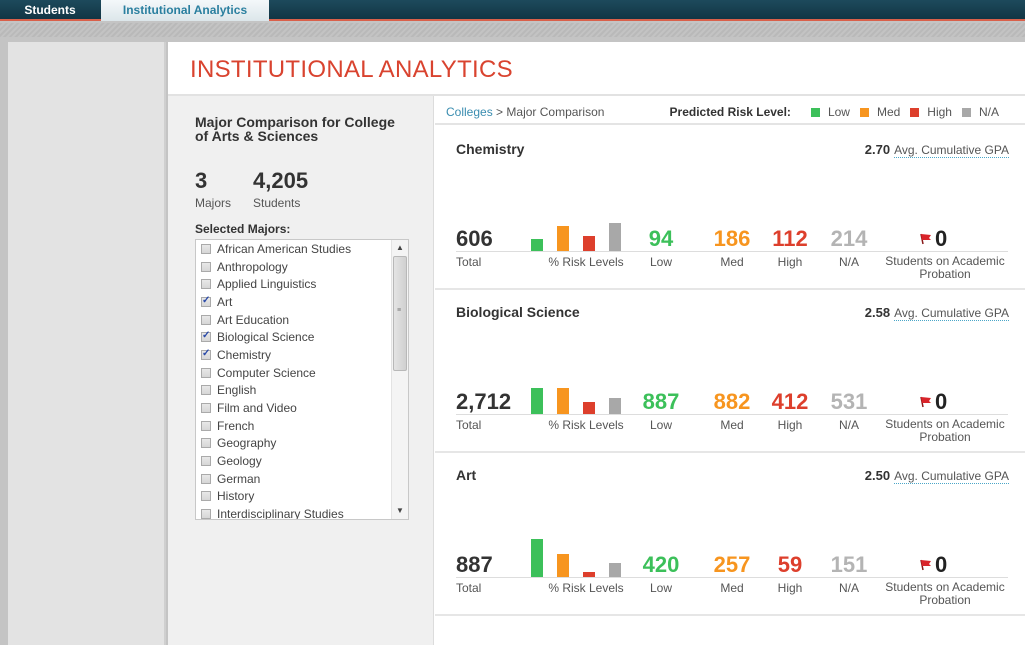  What do you see at coordinates (294, 337) in the screenshot?
I see `major-list-item: Biological Science` at bounding box center [294, 337].